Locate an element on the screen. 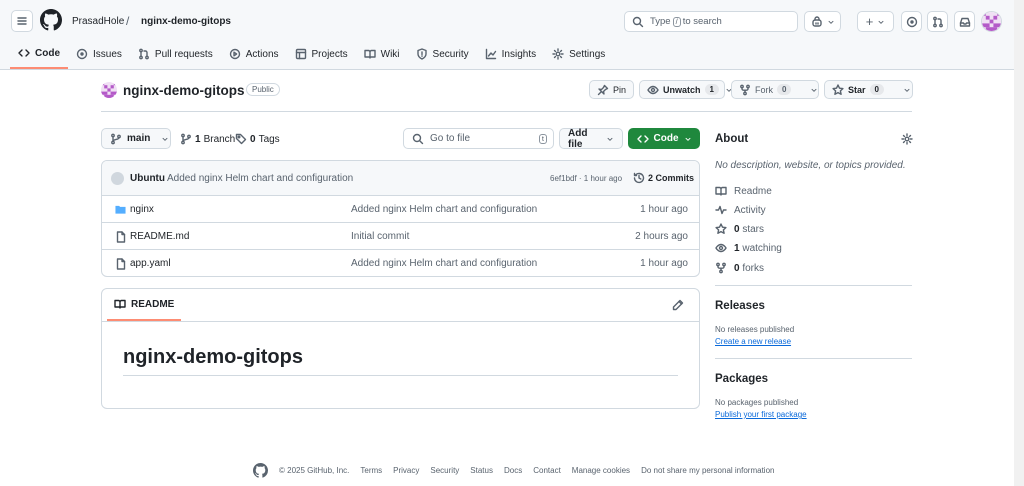  branch-select: main is located at coordinates (136, 138).